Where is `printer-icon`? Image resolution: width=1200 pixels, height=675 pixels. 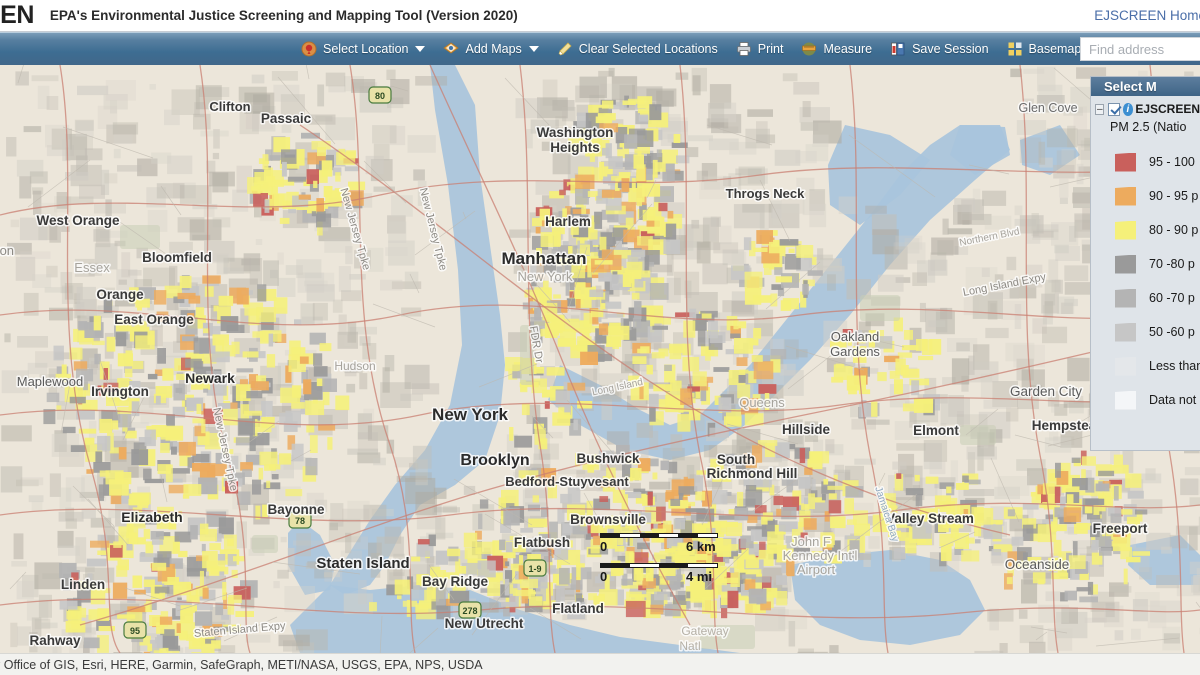
printer-icon is located at coordinates (744, 49).